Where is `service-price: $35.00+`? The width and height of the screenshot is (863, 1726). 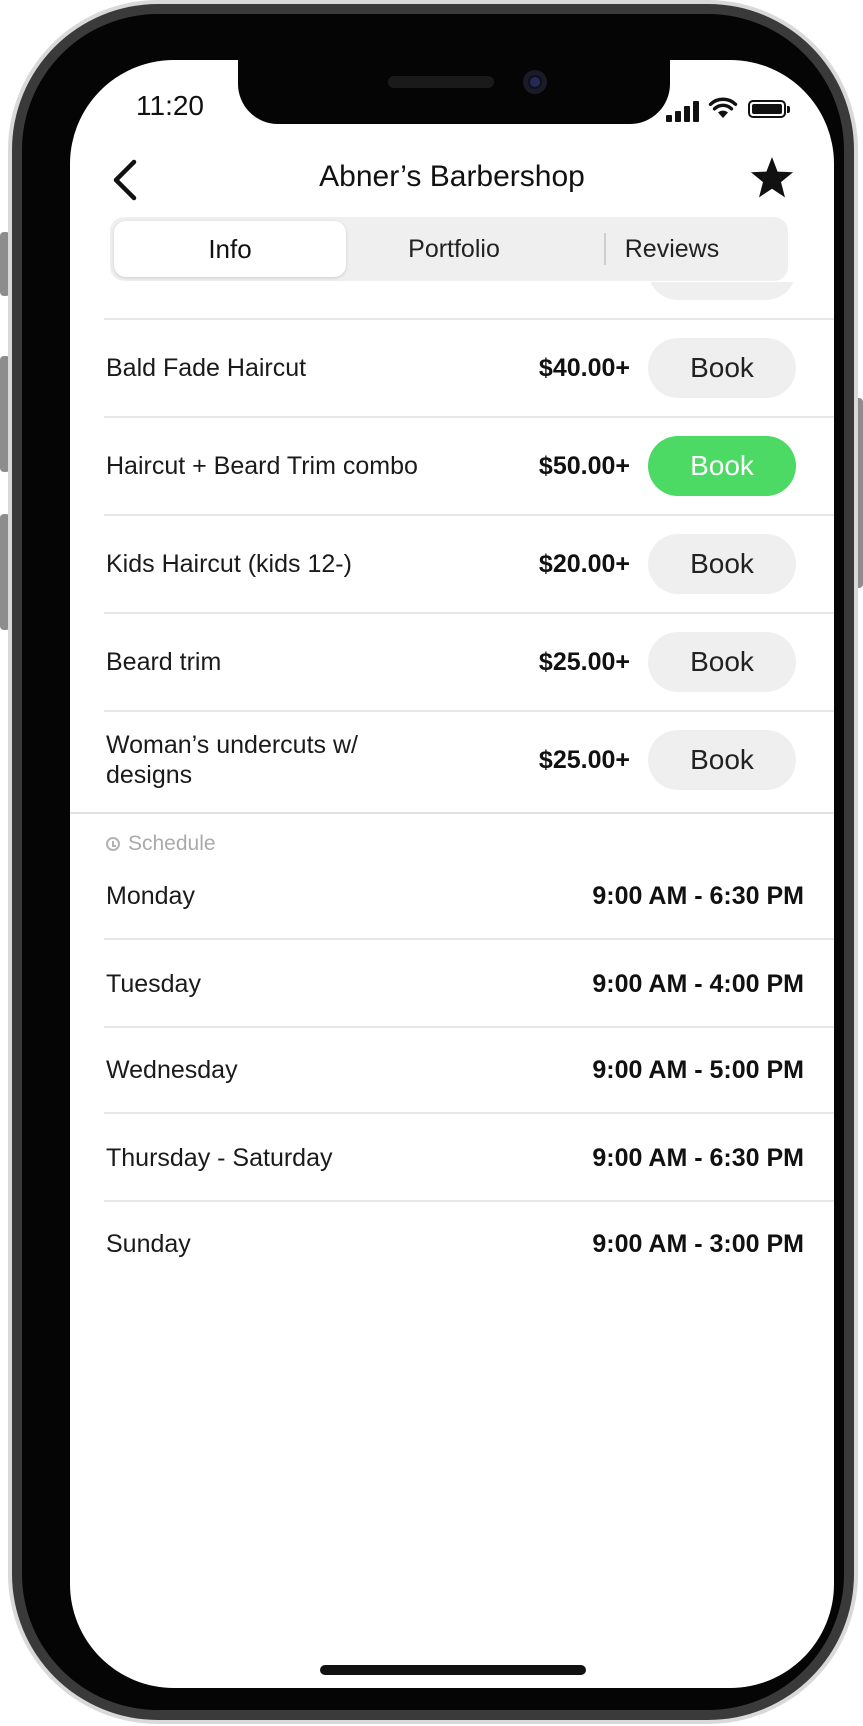 service-price: $35.00+ is located at coordinates (584, 300).